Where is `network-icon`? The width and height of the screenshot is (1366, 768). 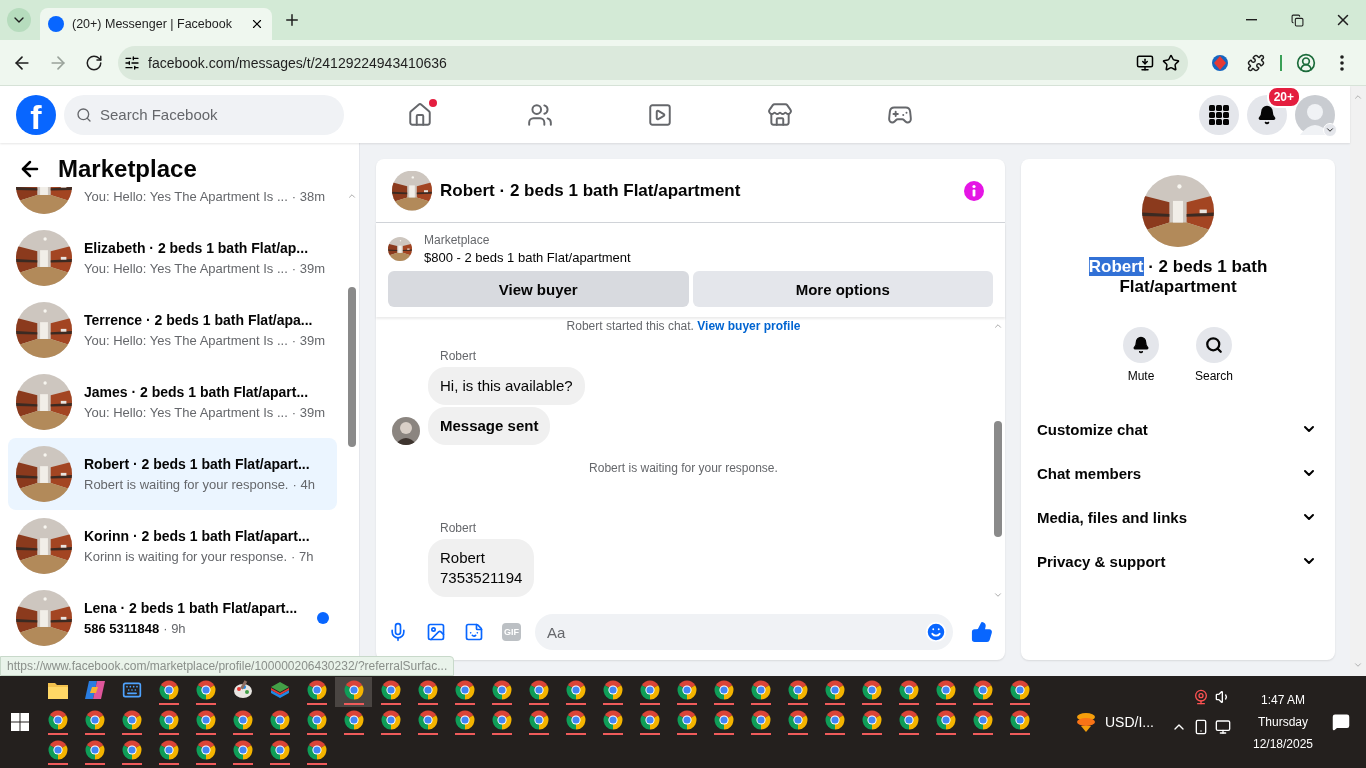
network-icon is located at coordinates (1223, 727).